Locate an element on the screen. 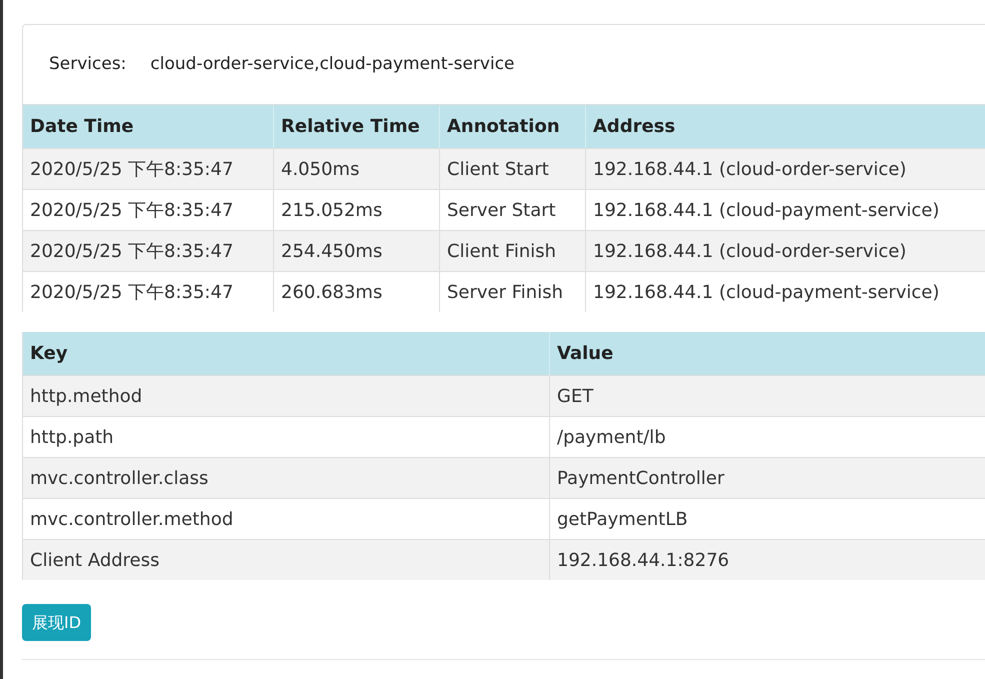 This screenshot has height=679, width=985. table-cell: Server Finish is located at coordinates (513, 292).